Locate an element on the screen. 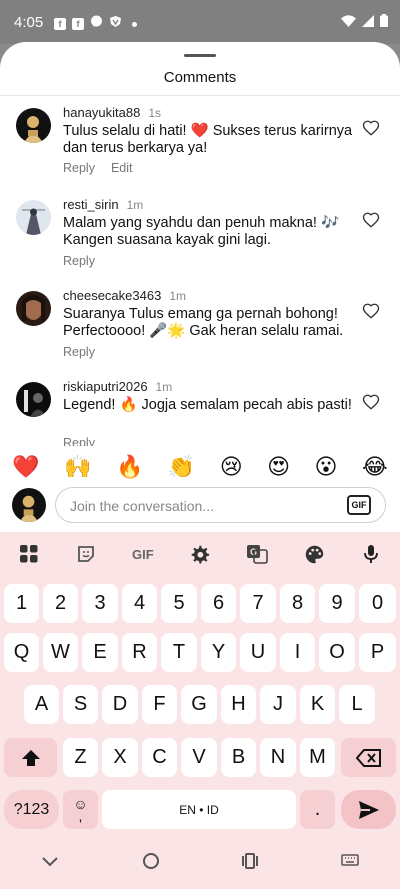 This screenshot has width=400, height=889. key-7: 7 is located at coordinates (258, 603).